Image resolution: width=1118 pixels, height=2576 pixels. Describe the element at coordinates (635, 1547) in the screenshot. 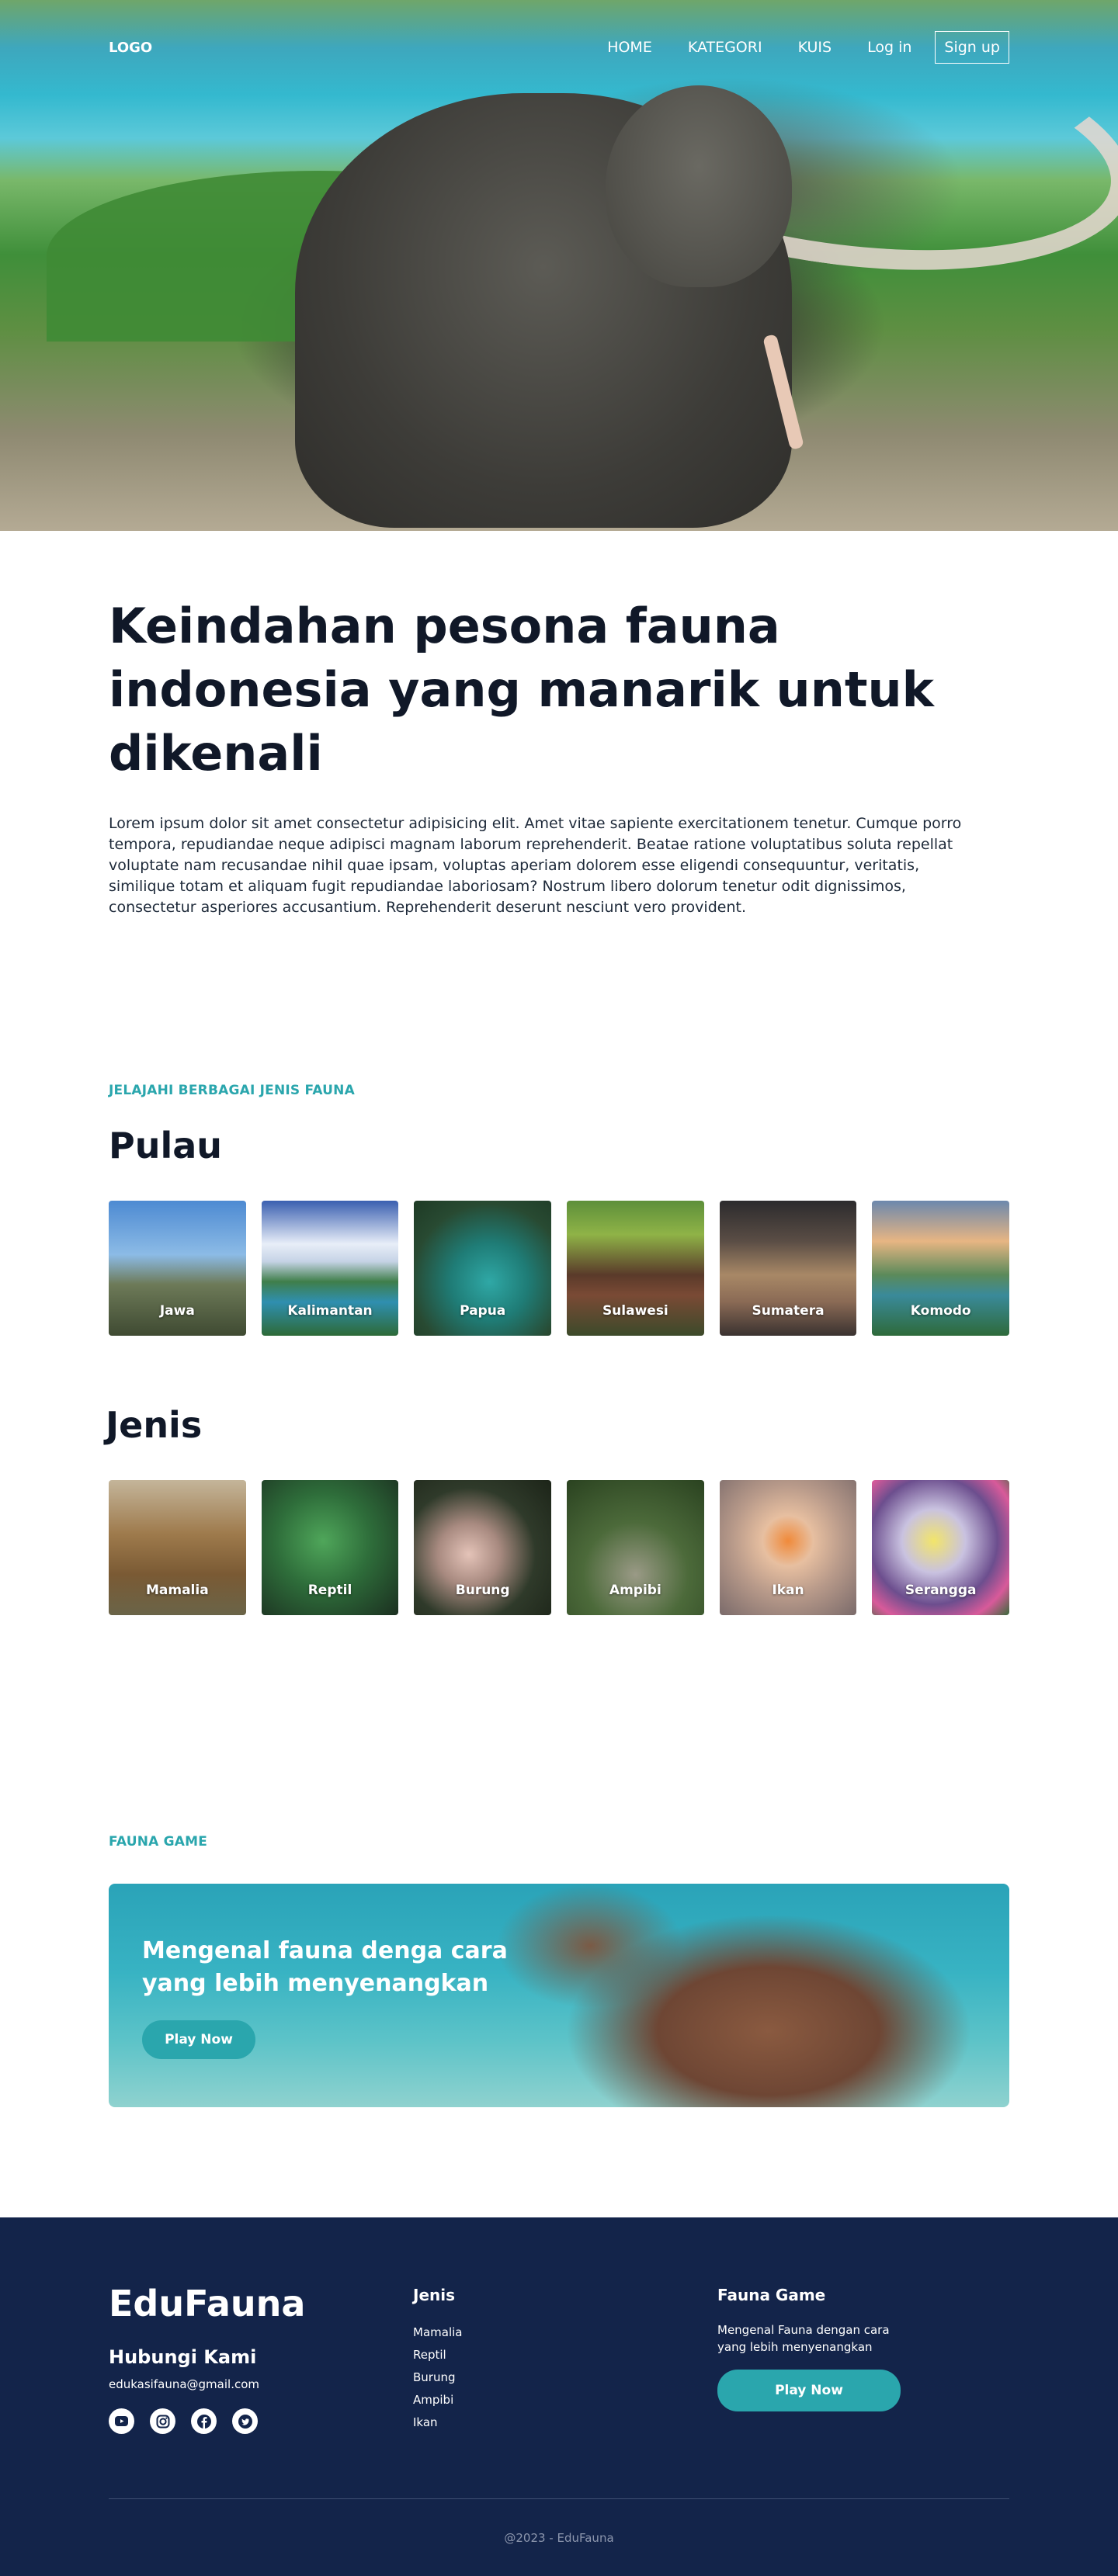

I see `jenis-card-ampibi: Ampibi` at that location.